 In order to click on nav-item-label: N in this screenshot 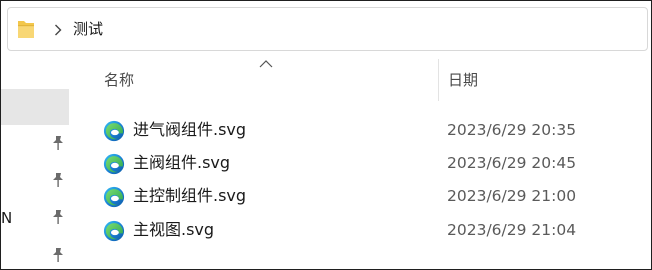, I will do `click(6, 218)`.